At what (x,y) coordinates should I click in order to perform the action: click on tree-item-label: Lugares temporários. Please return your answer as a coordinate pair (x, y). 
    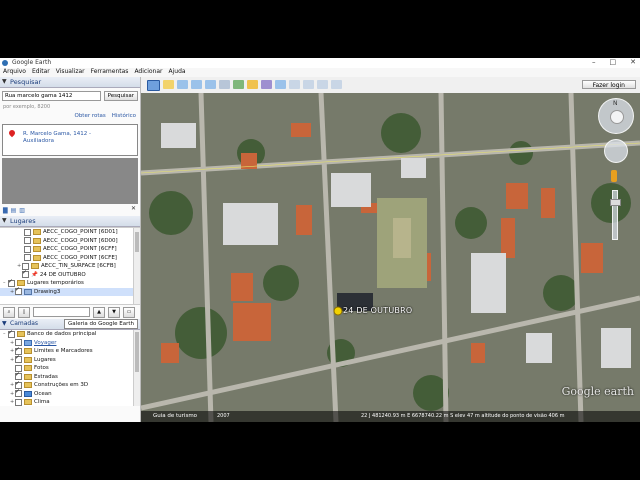
    Looking at the image, I should click on (55, 283).